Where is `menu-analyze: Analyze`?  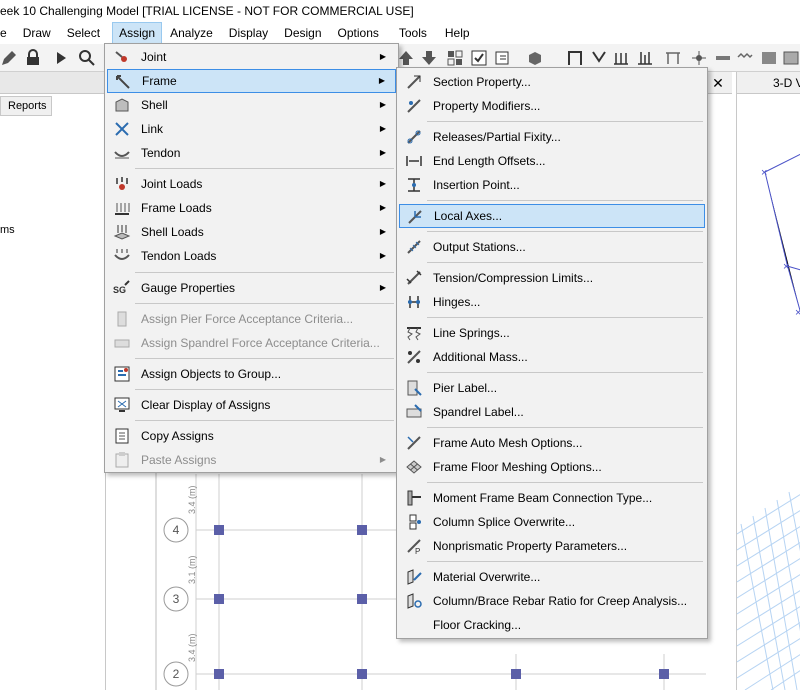
menu-analyze: Analyze is located at coordinates (190, 33).